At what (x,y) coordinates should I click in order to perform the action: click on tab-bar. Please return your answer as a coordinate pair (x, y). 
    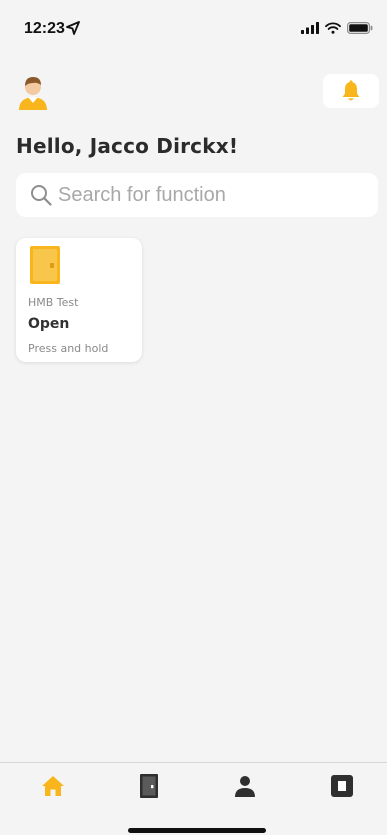
    Looking at the image, I should click on (193, 798).